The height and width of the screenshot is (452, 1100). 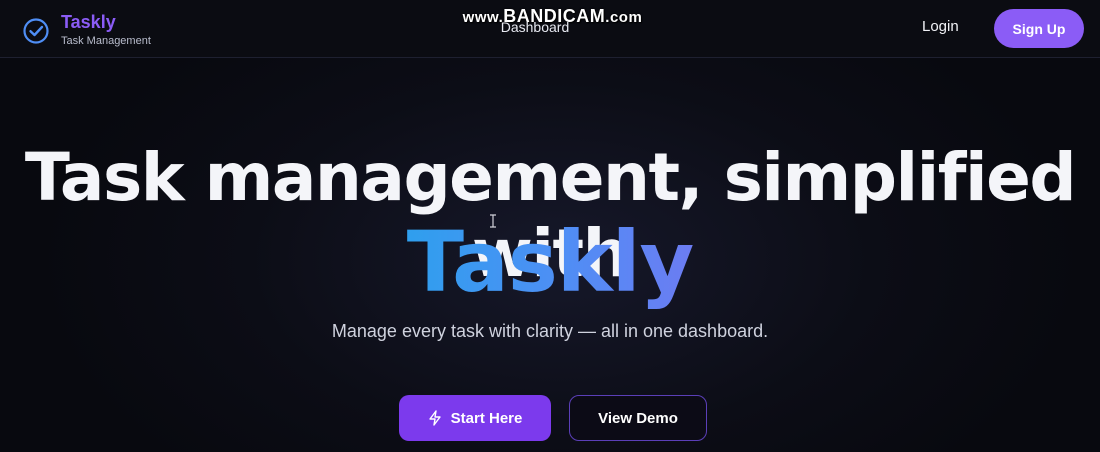 What do you see at coordinates (940, 26) in the screenshot?
I see `login-button: Login` at bounding box center [940, 26].